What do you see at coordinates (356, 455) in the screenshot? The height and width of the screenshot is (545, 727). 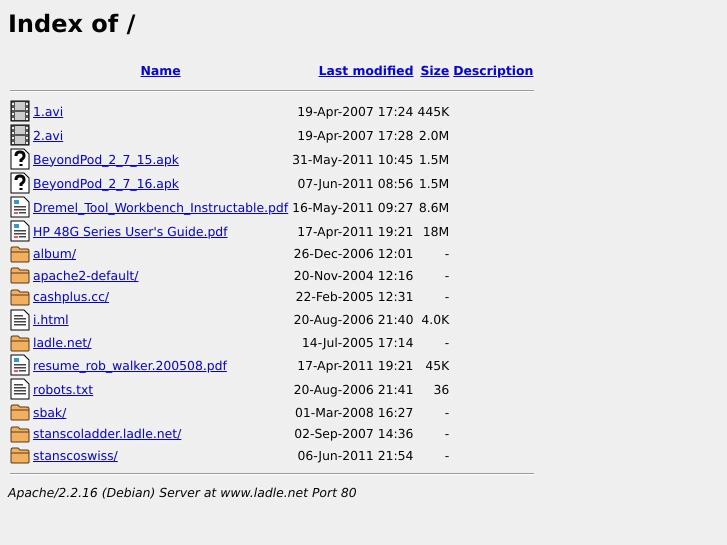 I see `modified-date: 06-Jun-2011 21:54` at bounding box center [356, 455].